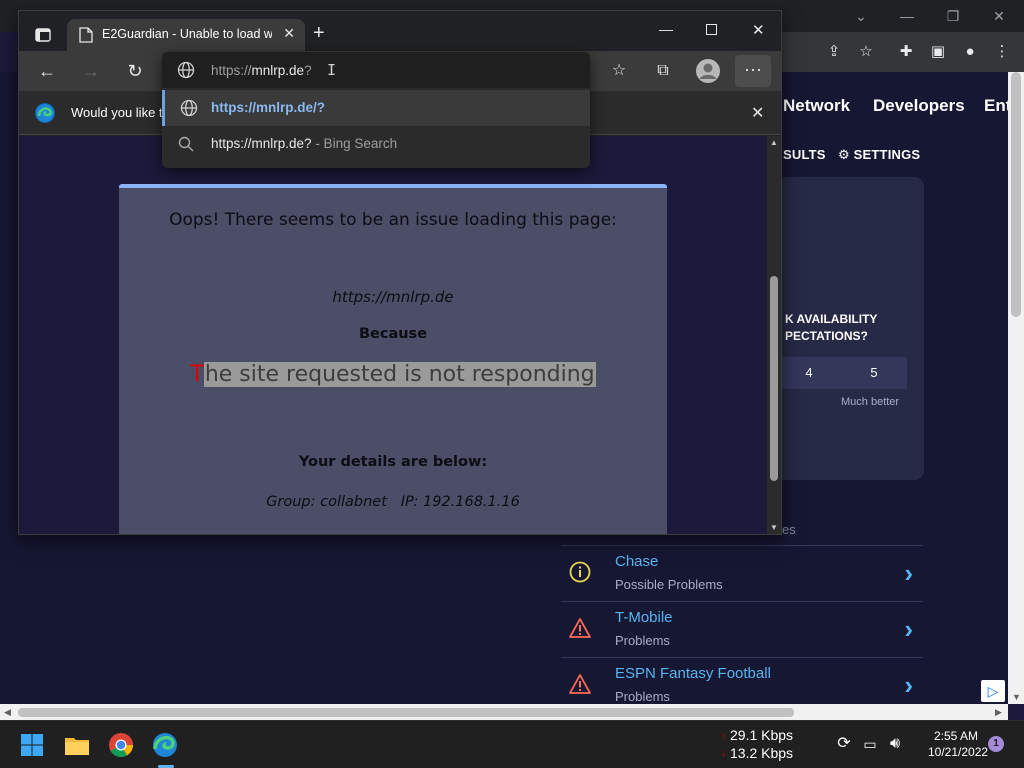 The height and width of the screenshot is (768, 1024). Describe the element at coordinates (844, 154) in the screenshot. I see `gear-icon: ⚙` at that location.